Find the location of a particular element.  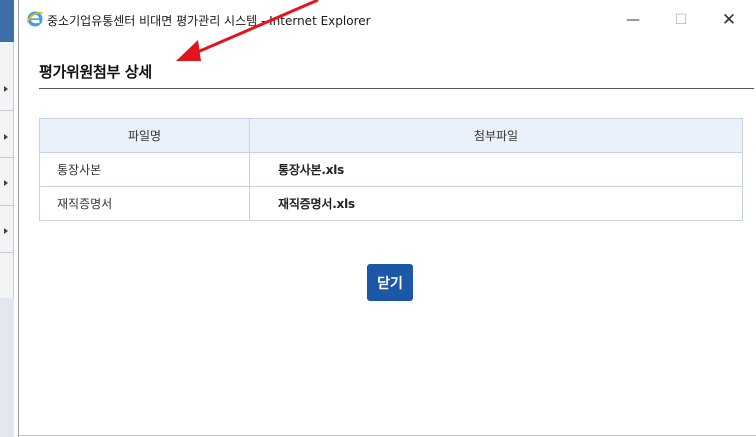

table-header-row: 파일명 첨부파일 is located at coordinates (391, 135).